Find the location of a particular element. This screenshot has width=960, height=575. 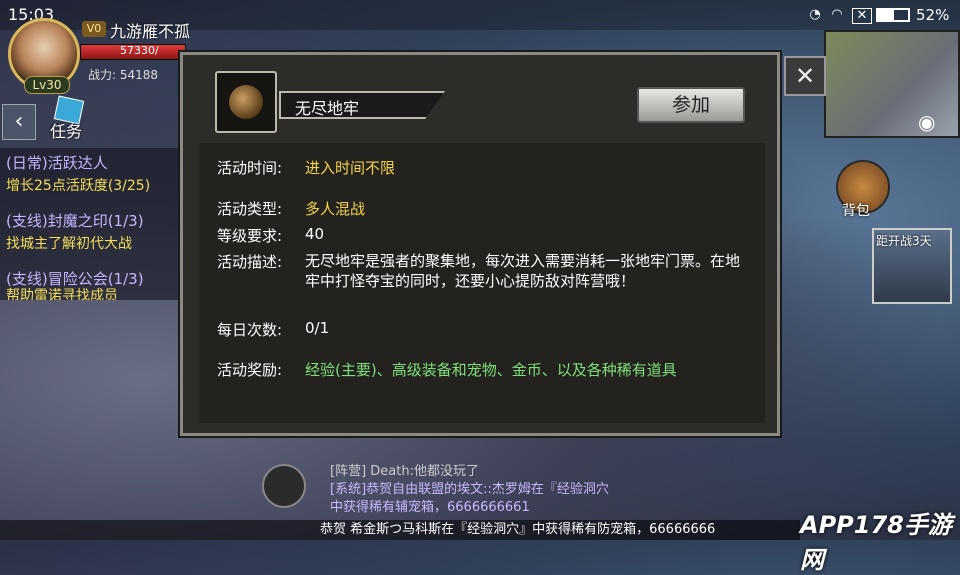

time-label: 活动时间: is located at coordinates (250, 168).